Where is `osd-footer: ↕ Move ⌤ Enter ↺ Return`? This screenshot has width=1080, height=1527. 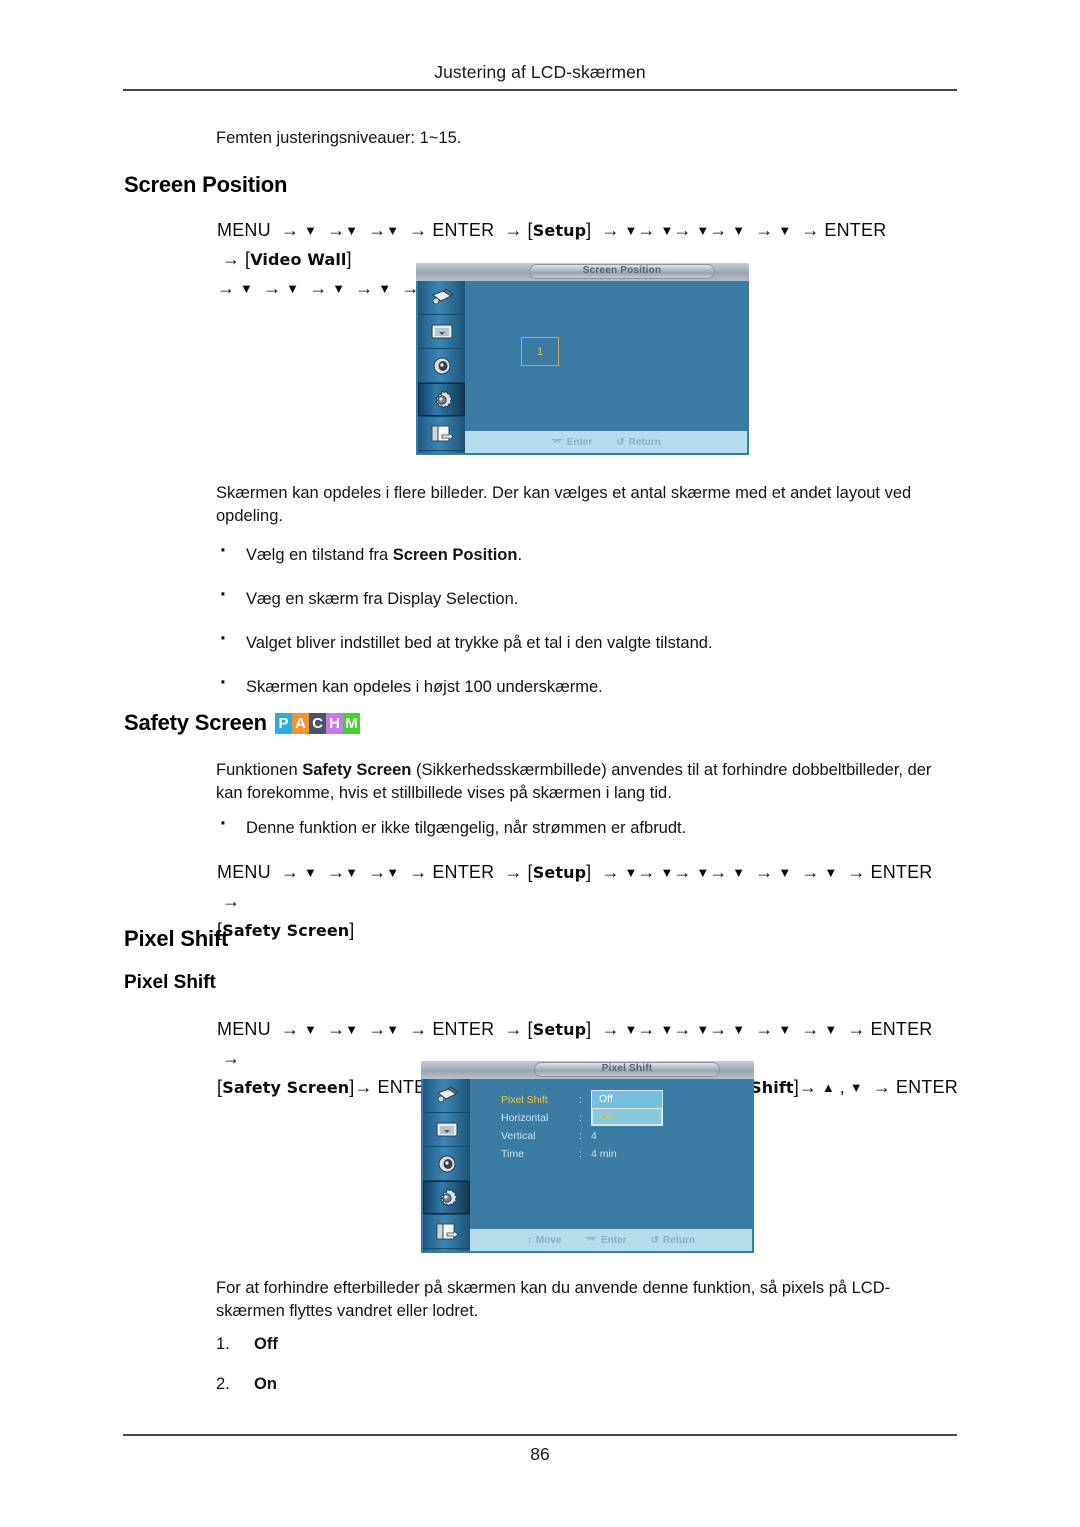 osd-footer: ↕ Move ⌤ Enter ↺ Return is located at coordinates (611, 1240).